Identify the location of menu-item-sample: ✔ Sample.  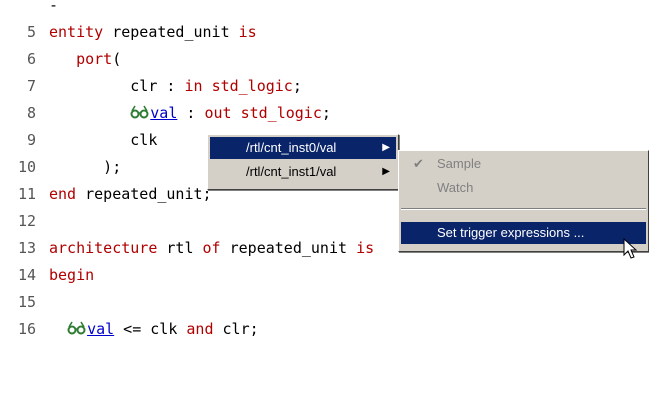
(523, 164).